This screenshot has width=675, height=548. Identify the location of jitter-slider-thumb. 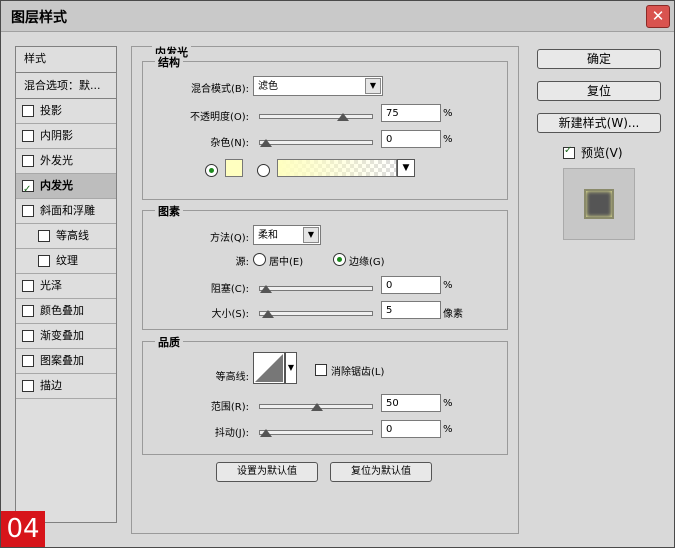
(266, 433).